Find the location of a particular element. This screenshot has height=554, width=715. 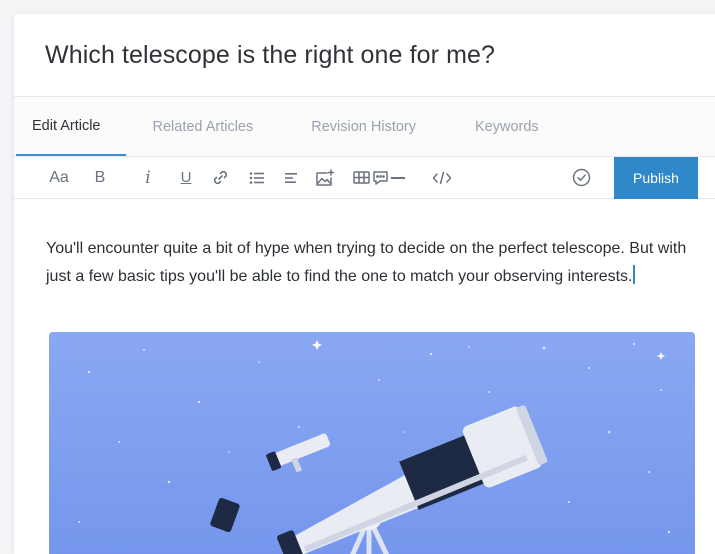

horizontal-rule-button is located at coordinates (398, 177).